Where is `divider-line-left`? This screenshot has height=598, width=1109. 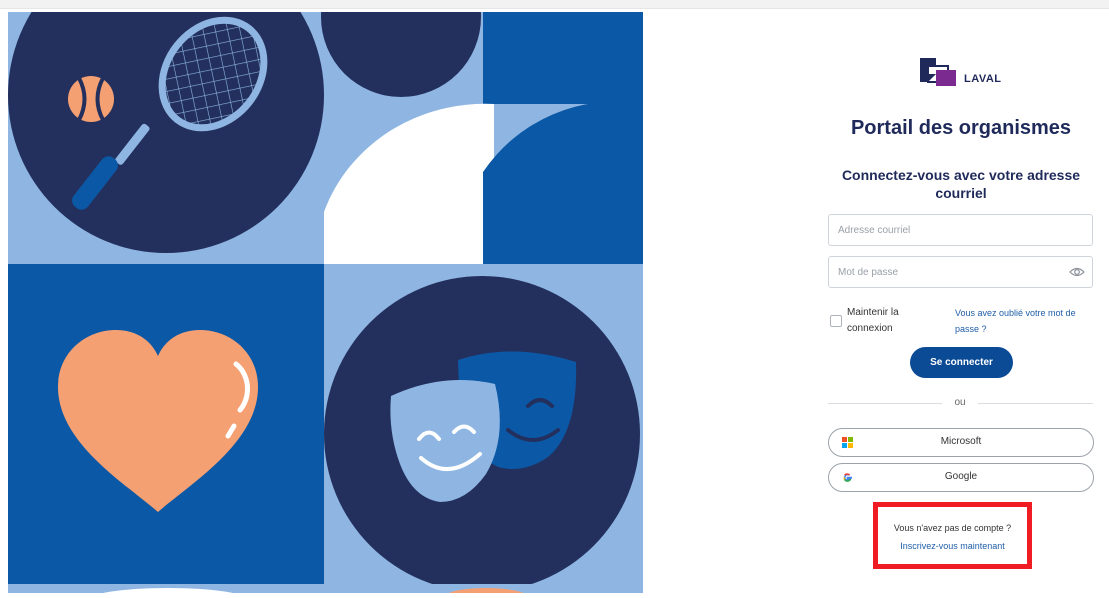 divider-line-left is located at coordinates (885, 403).